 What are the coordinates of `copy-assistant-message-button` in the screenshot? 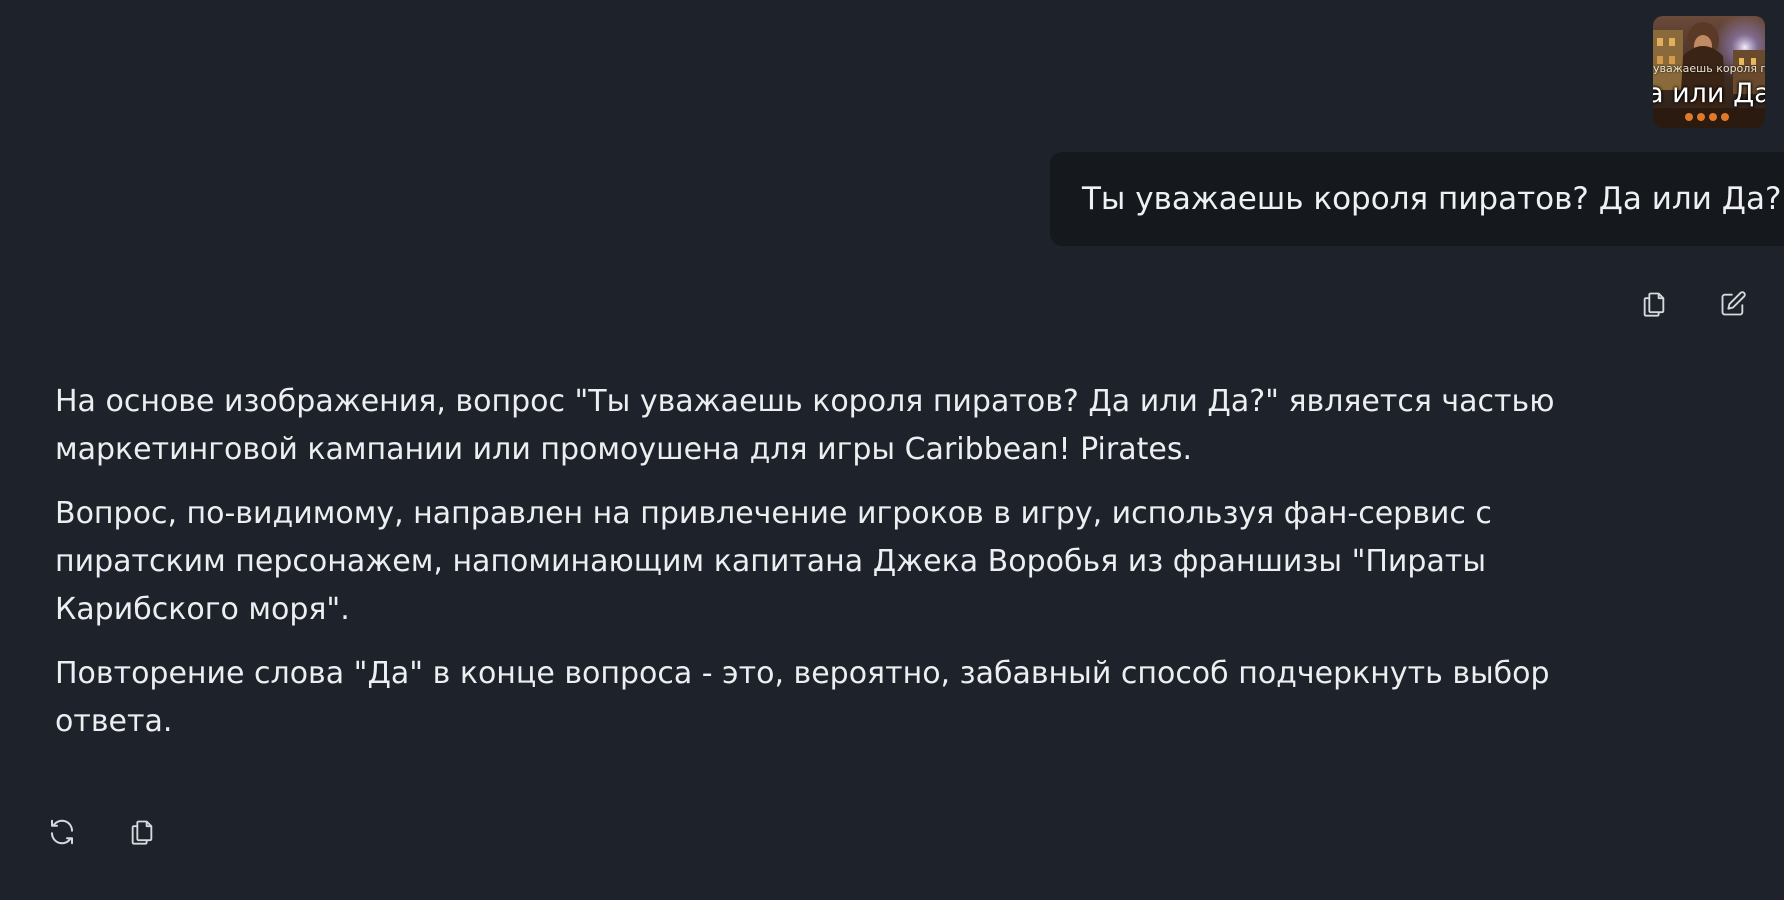 It's located at (142, 832).